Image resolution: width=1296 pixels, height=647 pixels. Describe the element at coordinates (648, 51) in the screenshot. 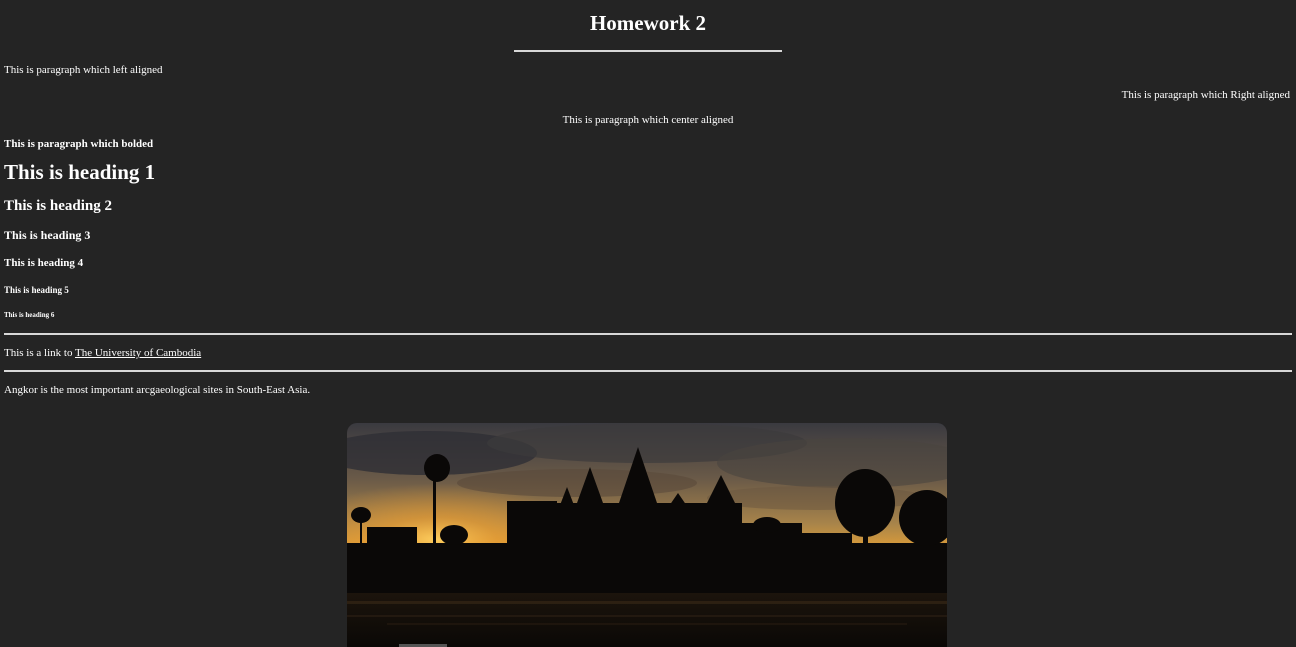

I see `title-divider` at that location.